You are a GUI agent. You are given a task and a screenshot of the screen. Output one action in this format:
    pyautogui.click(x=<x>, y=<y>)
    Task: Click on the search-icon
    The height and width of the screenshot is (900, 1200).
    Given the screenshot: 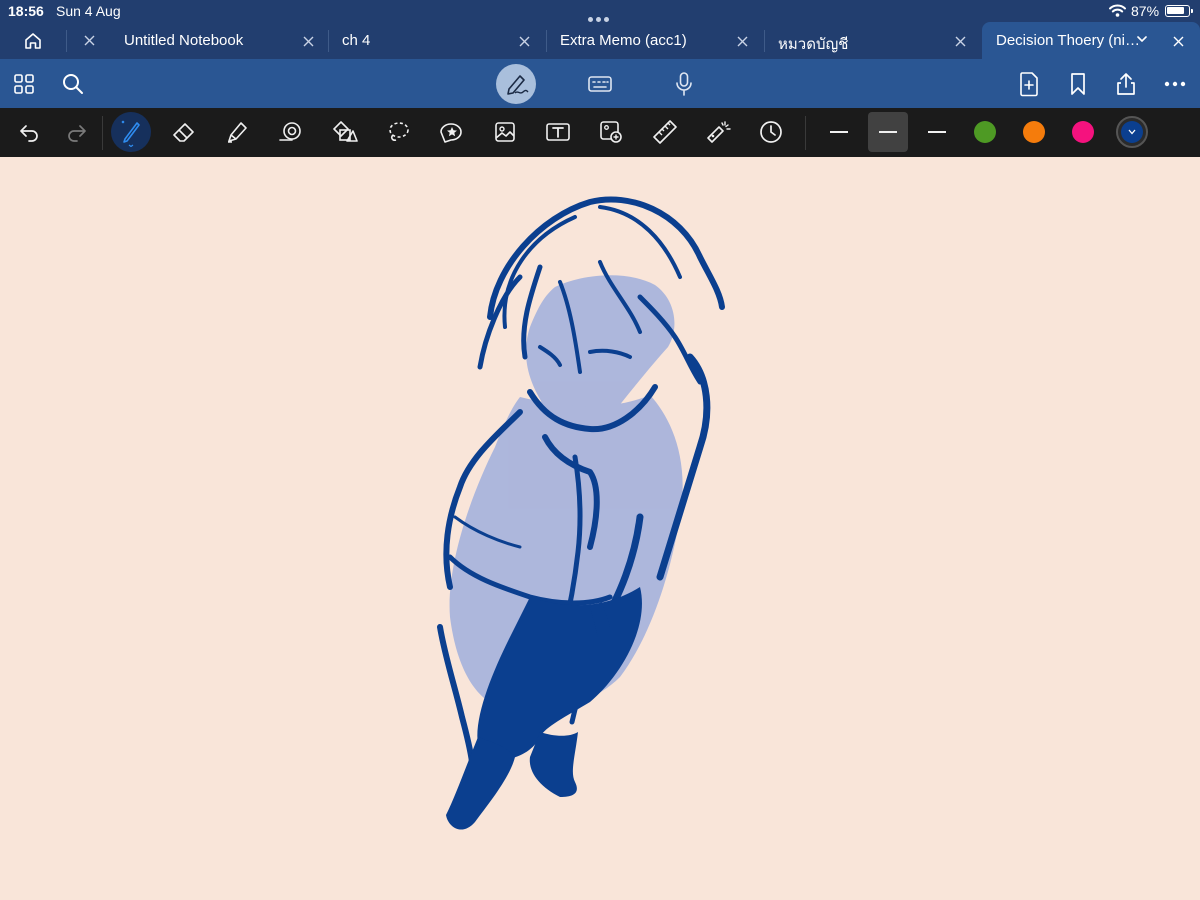 What is the action you would take?
    pyautogui.click(x=73, y=84)
    